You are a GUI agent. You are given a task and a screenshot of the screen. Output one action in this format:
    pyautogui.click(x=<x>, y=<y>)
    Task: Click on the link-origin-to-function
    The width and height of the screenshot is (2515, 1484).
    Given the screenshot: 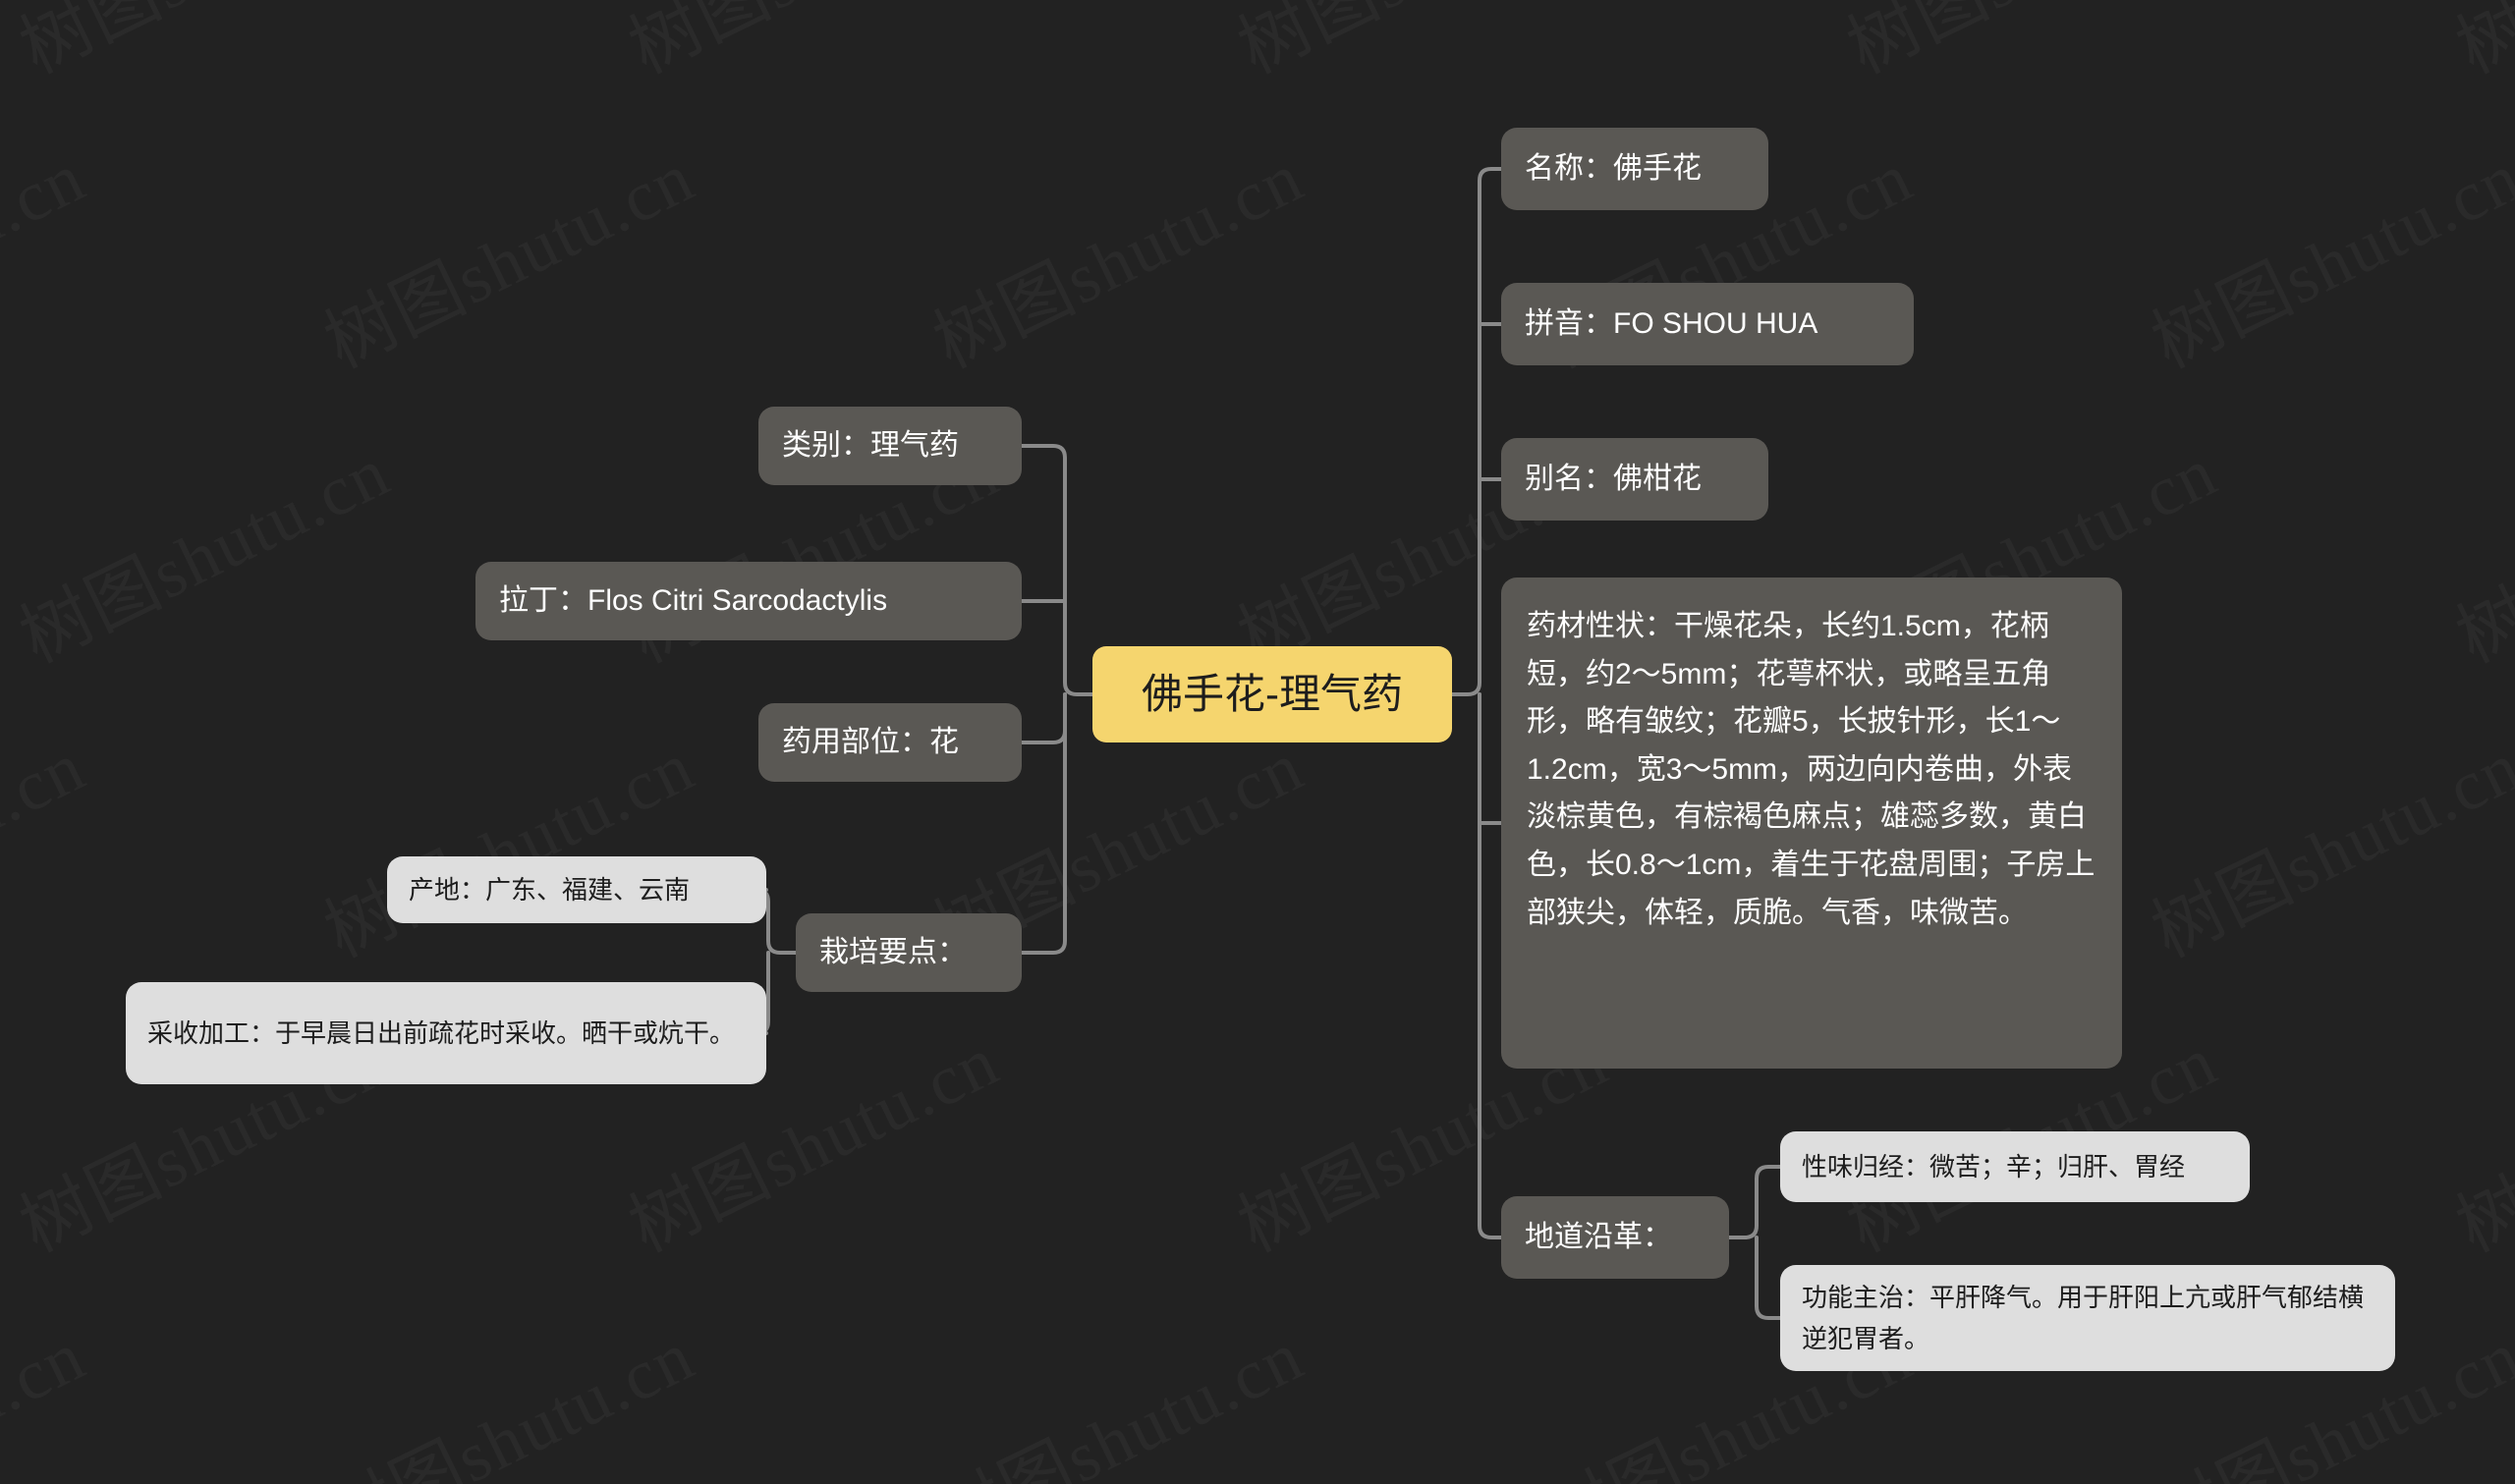 What is the action you would take?
    pyautogui.click(x=1768, y=1278)
    